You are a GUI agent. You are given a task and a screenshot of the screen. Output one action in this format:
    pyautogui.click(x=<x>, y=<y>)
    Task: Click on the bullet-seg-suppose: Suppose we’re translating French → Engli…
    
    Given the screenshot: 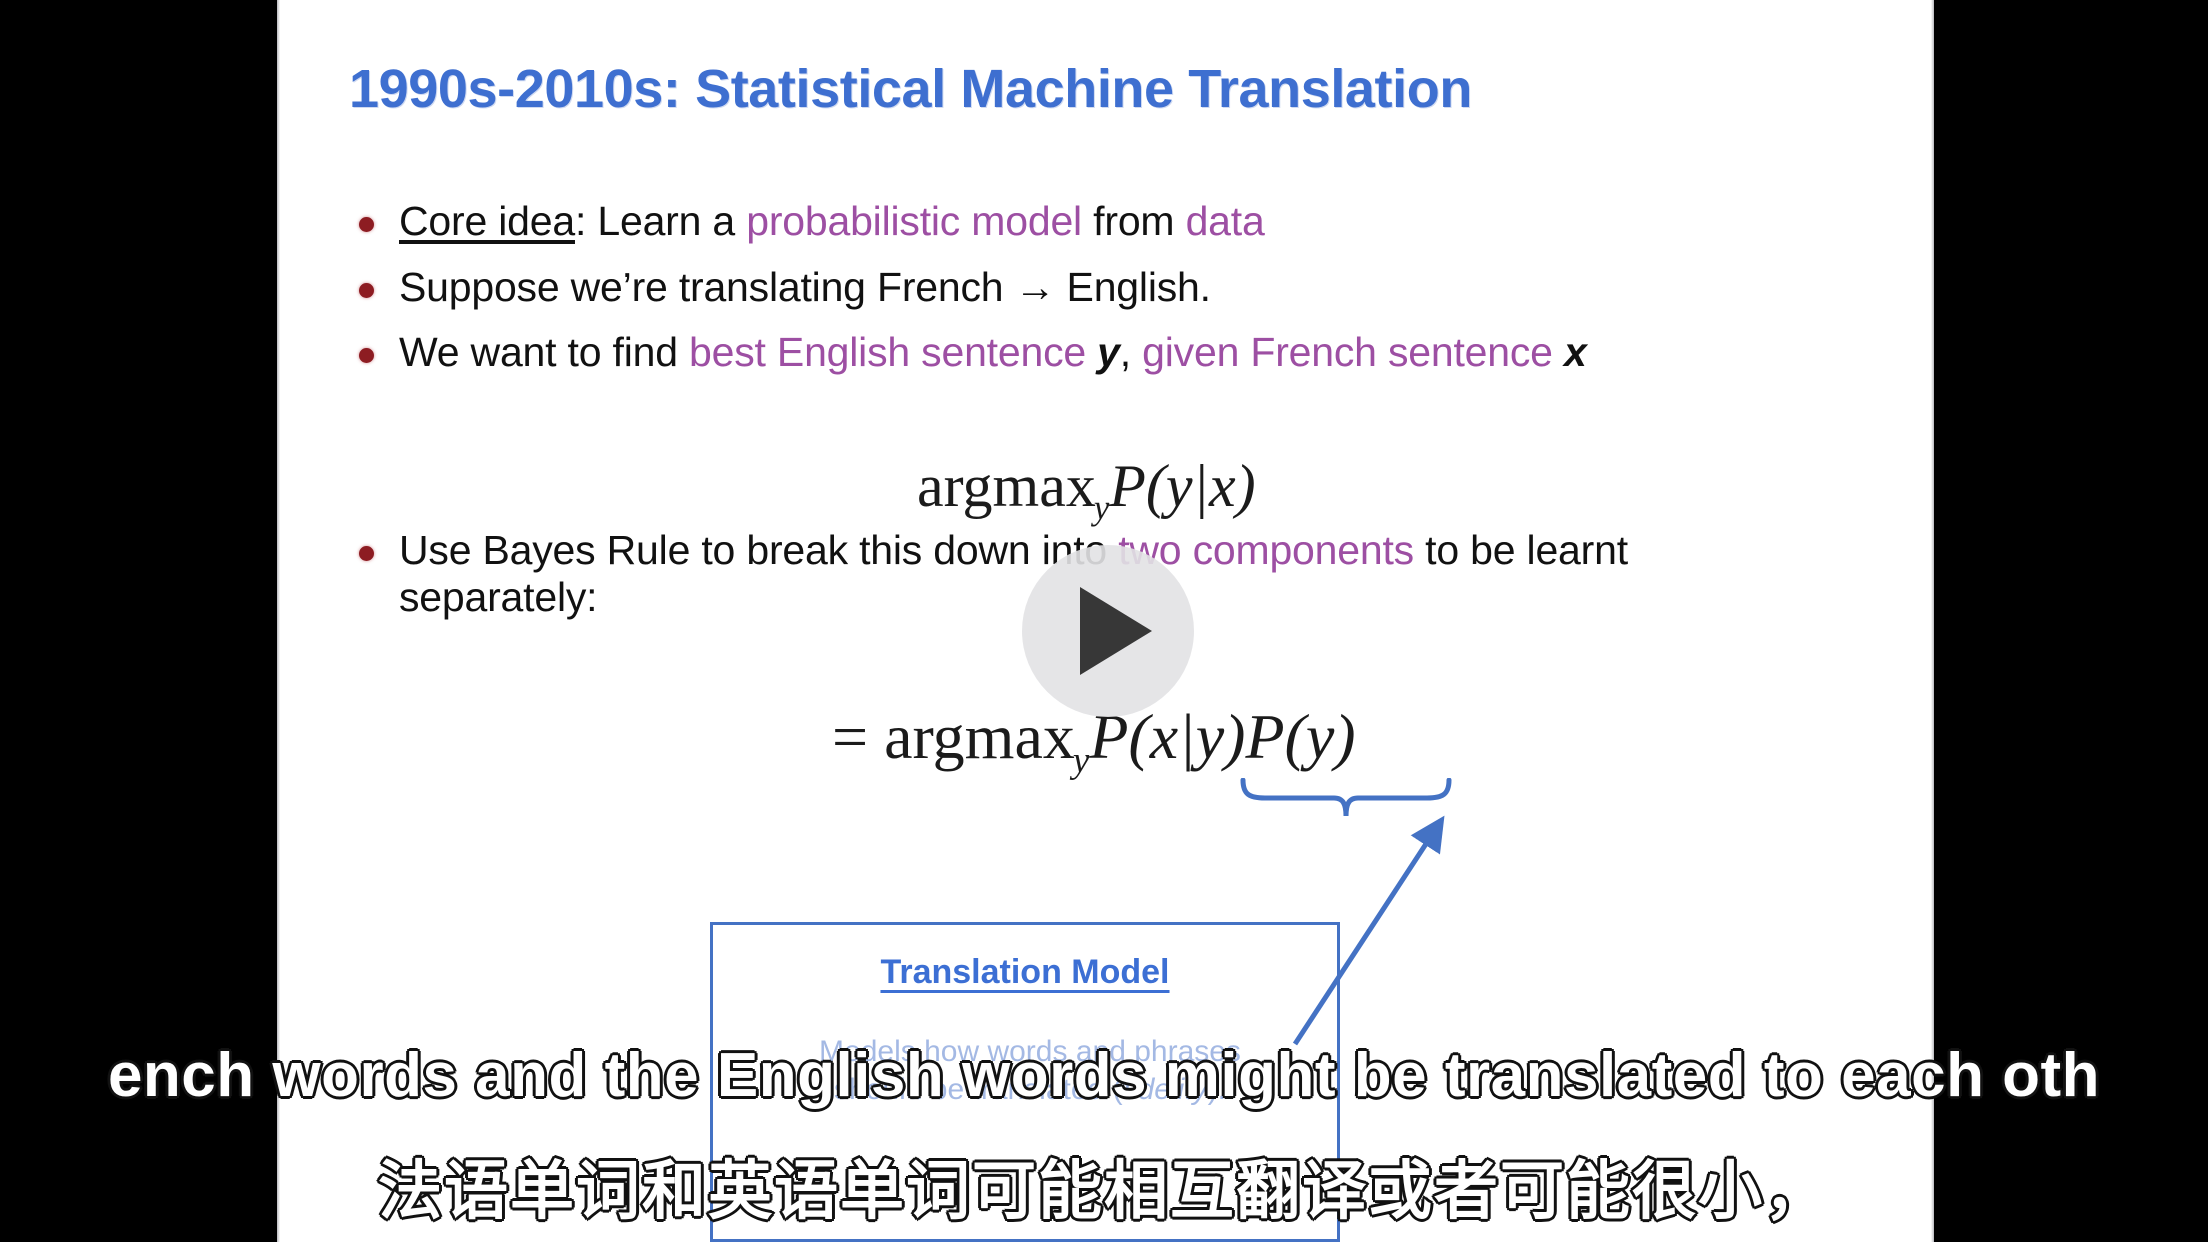 What is the action you would take?
    pyautogui.click(x=805, y=286)
    